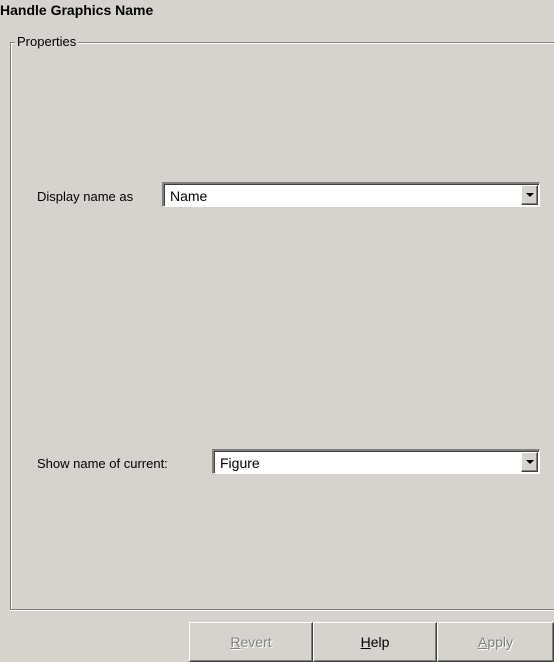 This screenshot has height=662, width=554. I want to click on page-title: Handle Graphics Name, so click(77, 10).